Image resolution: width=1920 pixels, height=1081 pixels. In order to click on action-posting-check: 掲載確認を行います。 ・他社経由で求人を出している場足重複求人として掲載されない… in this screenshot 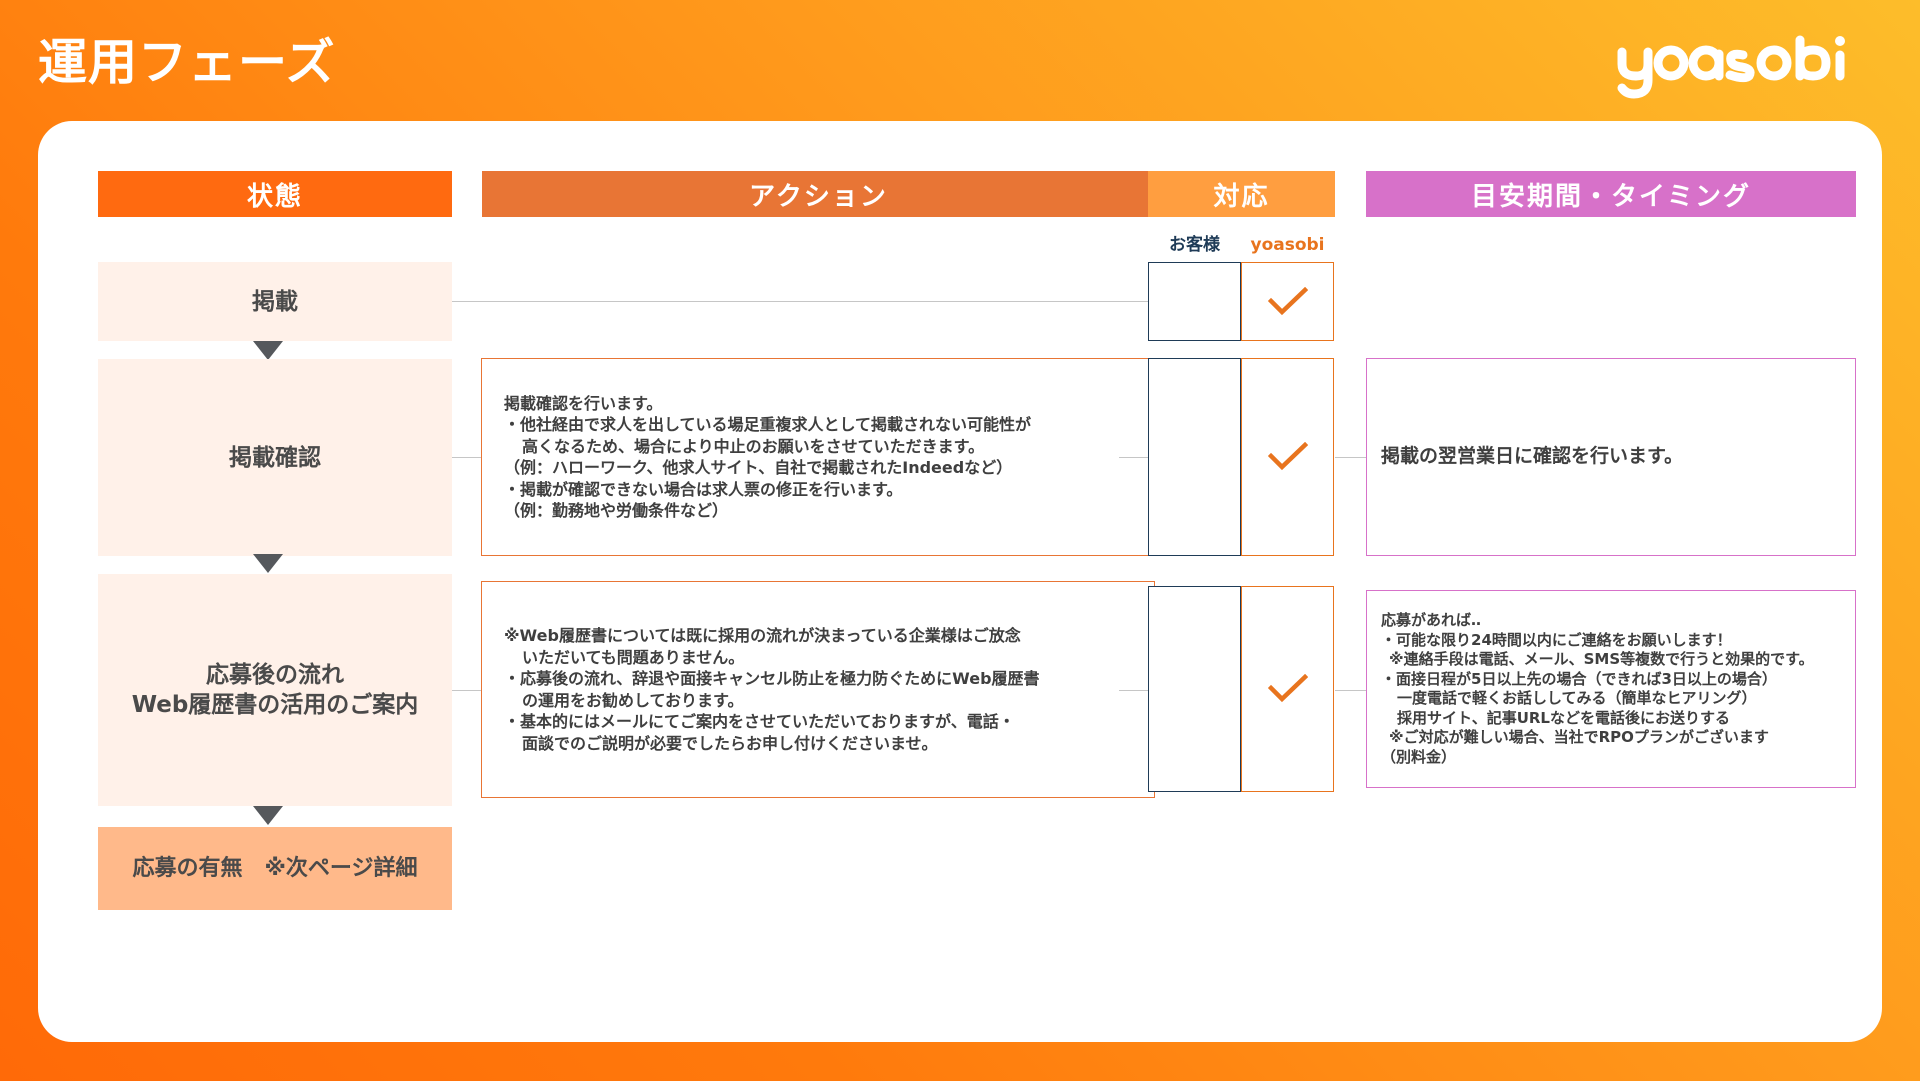, I will do `click(818, 457)`.